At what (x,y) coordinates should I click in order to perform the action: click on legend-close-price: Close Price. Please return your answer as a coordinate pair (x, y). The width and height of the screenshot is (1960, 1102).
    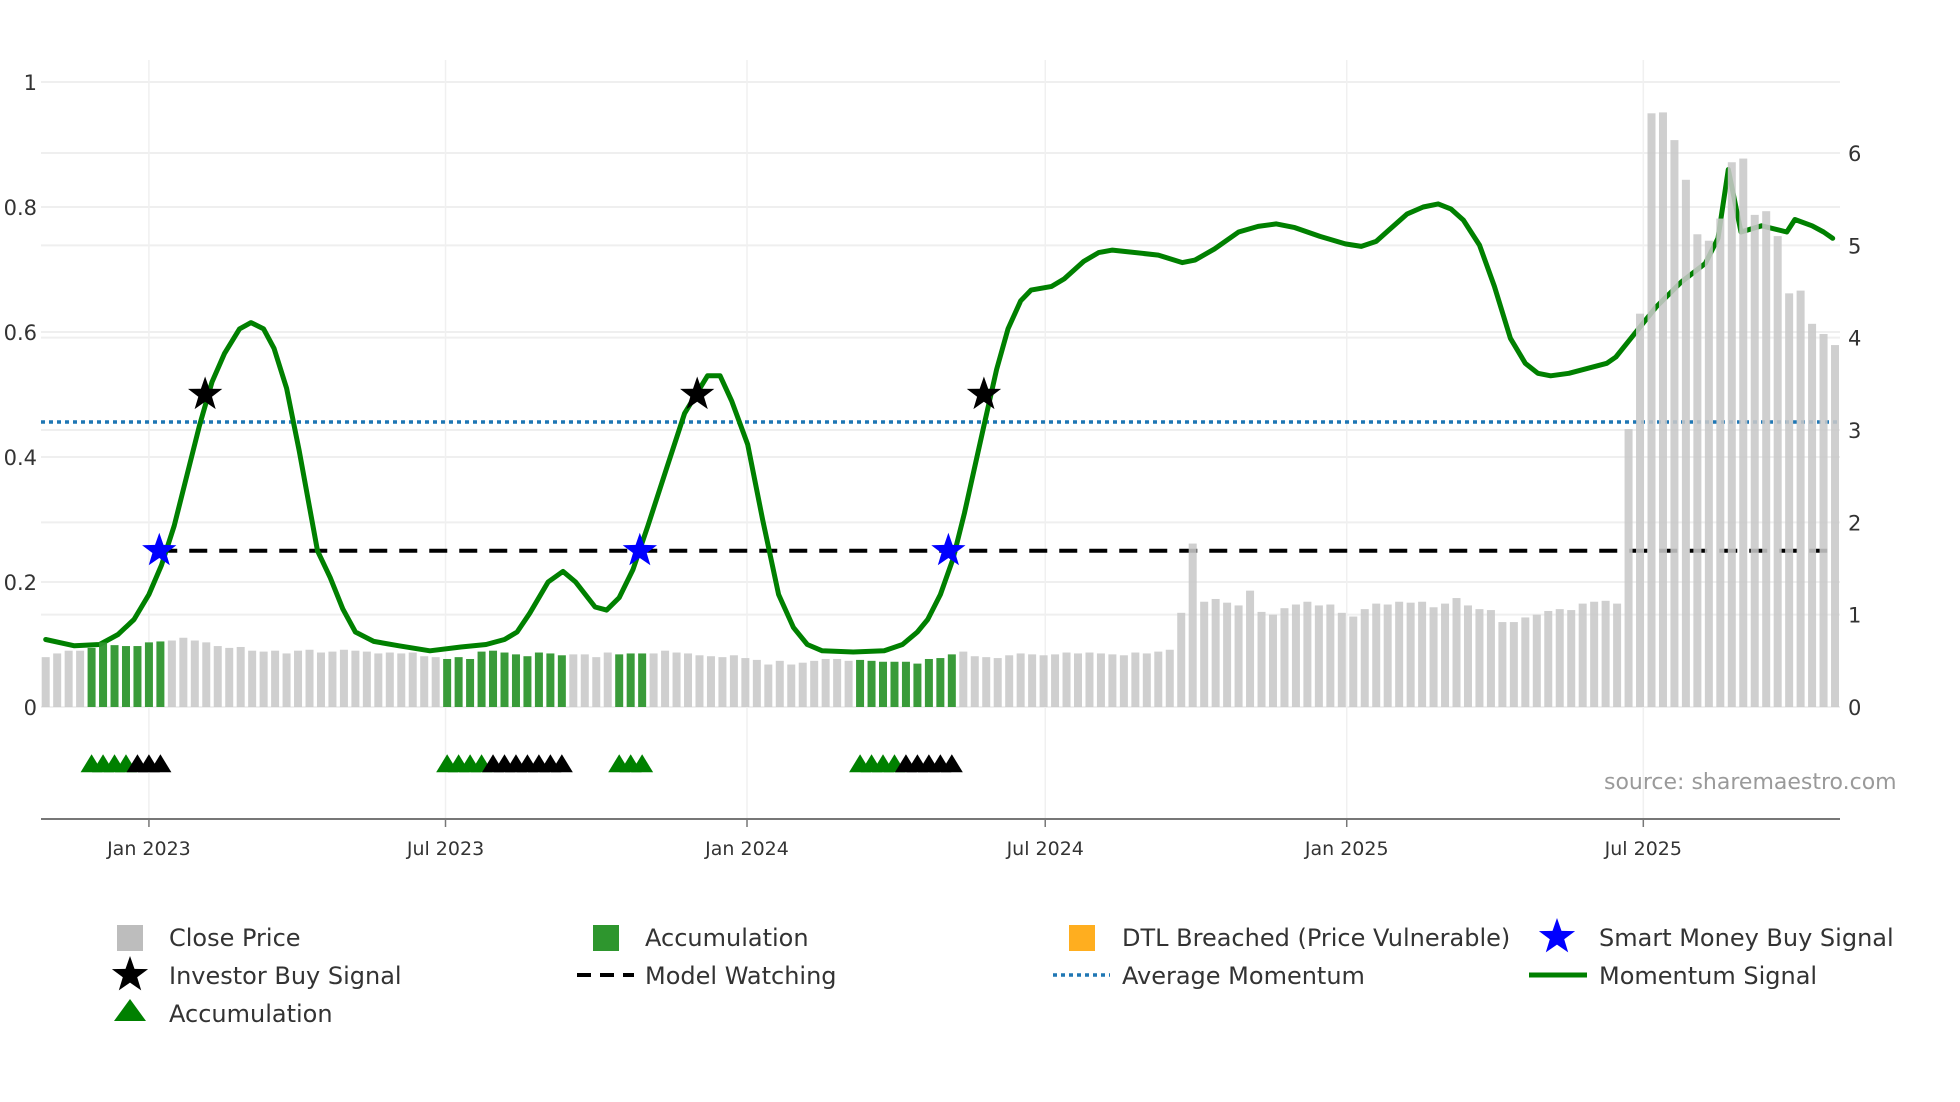
    Looking at the image, I should click on (235, 938).